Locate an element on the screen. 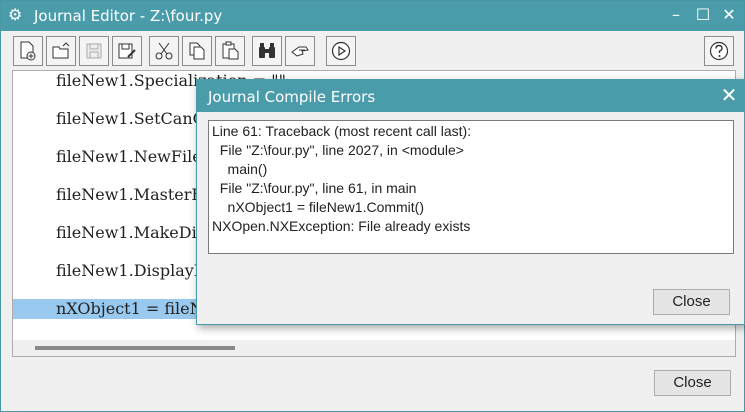 Image resolution: width=745 pixels, height=412 pixels. dialog-close-icon: ✕ is located at coordinates (729, 95).